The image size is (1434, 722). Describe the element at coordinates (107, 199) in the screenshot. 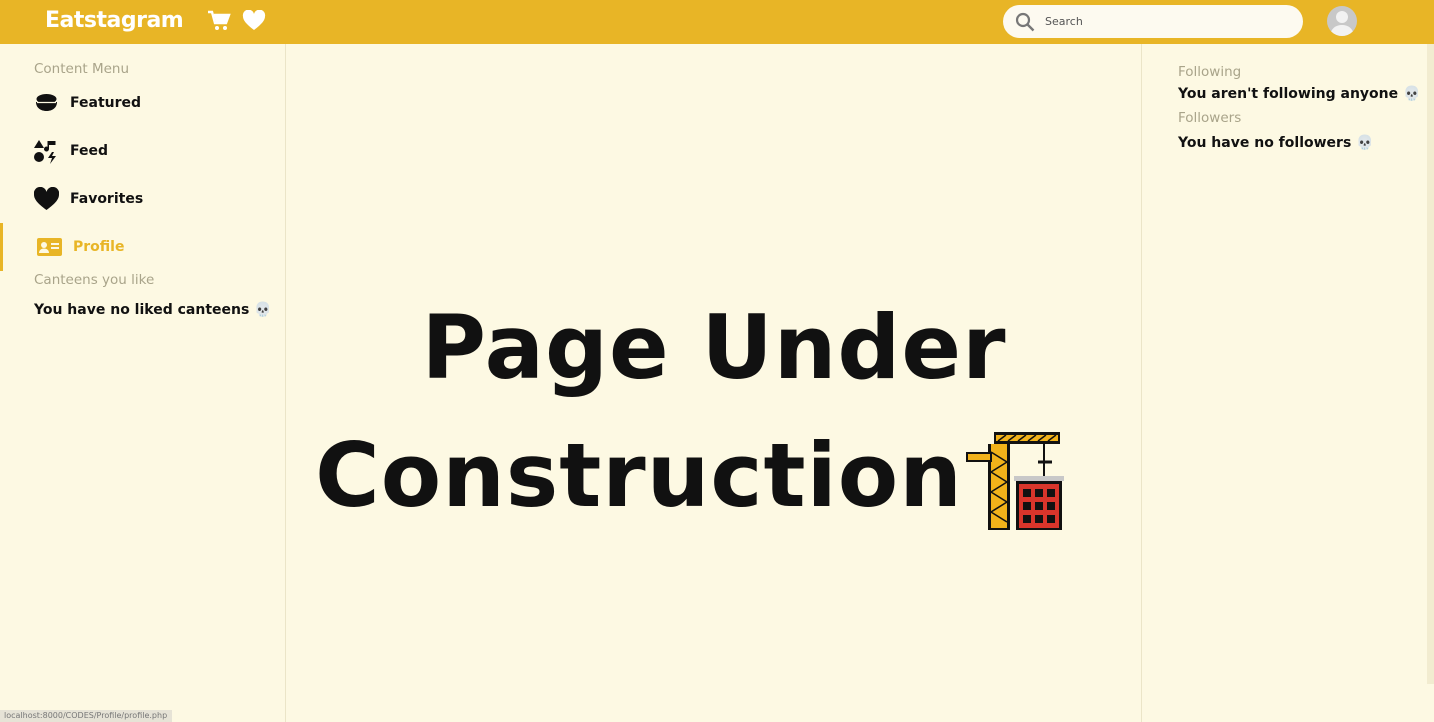

I see `sidebar-item-label: Favorites` at that location.